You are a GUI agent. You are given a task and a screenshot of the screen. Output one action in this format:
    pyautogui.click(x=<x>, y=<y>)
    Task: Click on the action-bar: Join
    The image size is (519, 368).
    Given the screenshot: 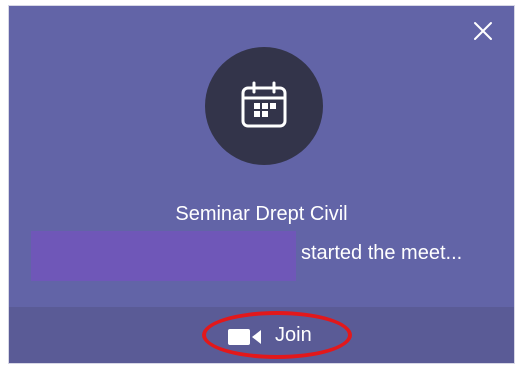 What is the action you would take?
    pyautogui.click(x=261, y=335)
    